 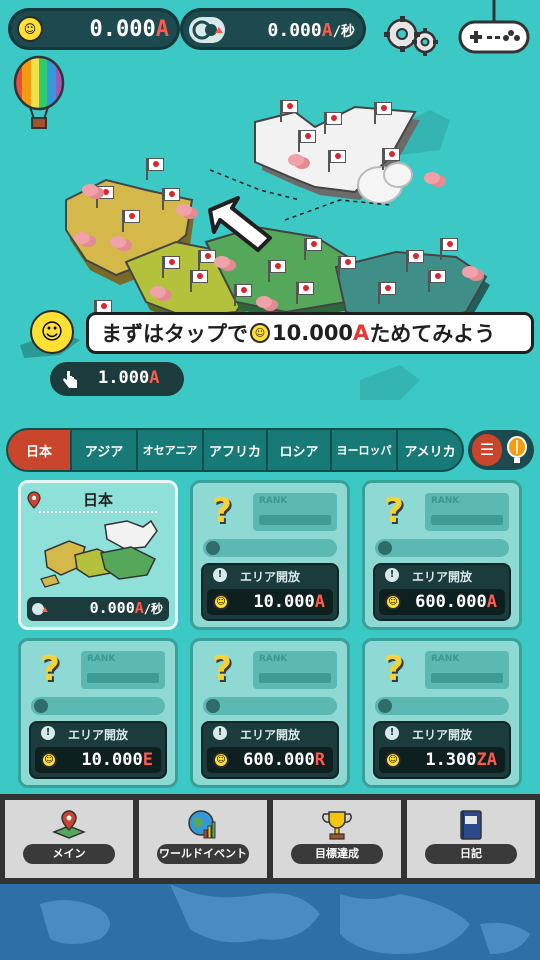 I want to click on area-card-japan: 日本 0.000A/秒, so click(x=98, y=555).